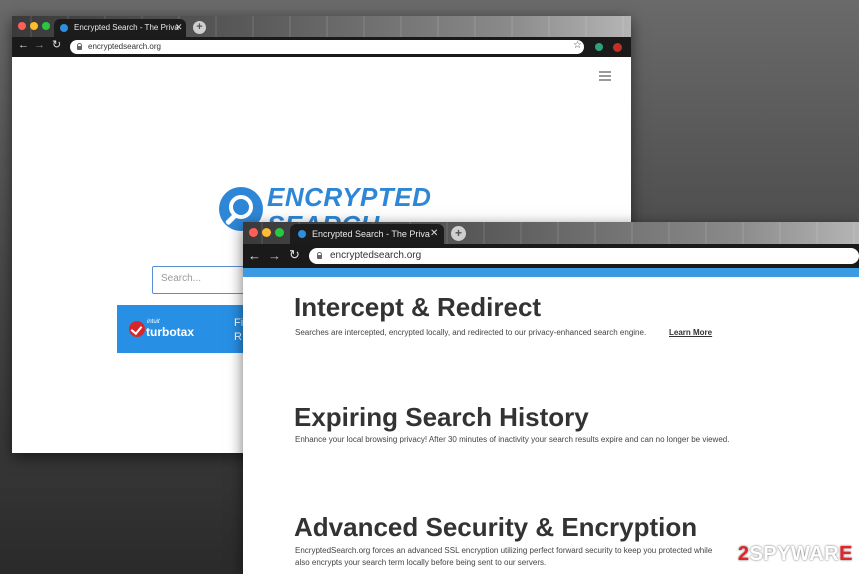 The width and height of the screenshot is (859, 574). I want to click on heading-advanced-security: Advanced Security & Encryption, so click(496, 527).